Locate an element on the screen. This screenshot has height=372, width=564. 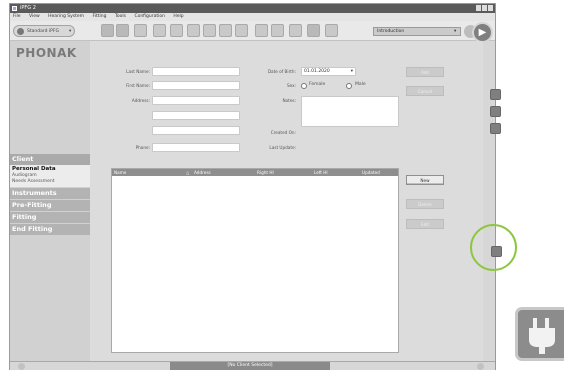
first-name-label: First Name: is located at coordinates (138, 85).